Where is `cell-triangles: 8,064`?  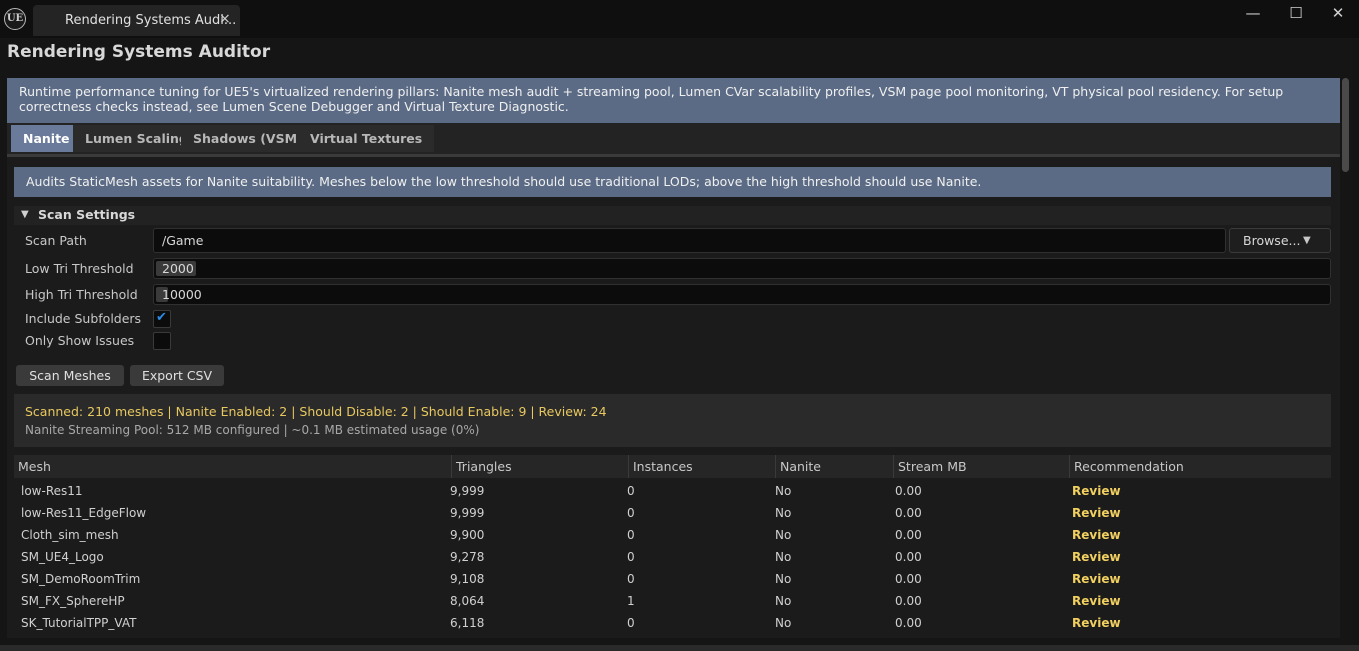 cell-triangles: 8,064 is located at coordinates (467, 601).